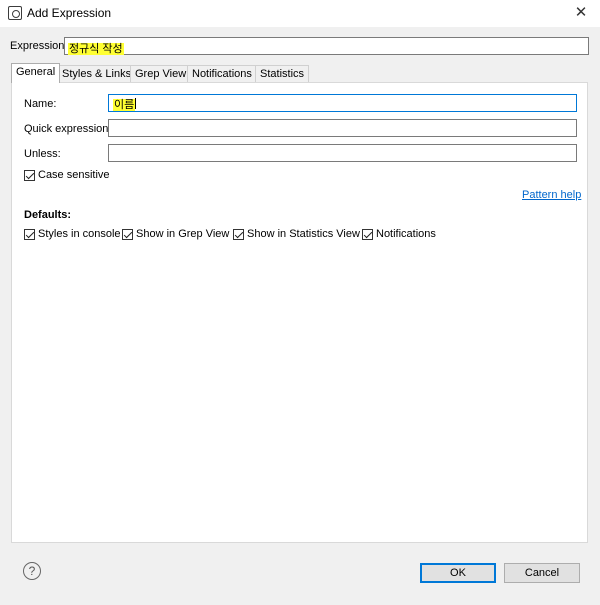 Image resolution: width=600 pixels, height=605 pixels. What do you see at coordinates (161, 73) in the screenshot?
I see `tab-grep-view: Grep View` at bounding box center [161, 73].